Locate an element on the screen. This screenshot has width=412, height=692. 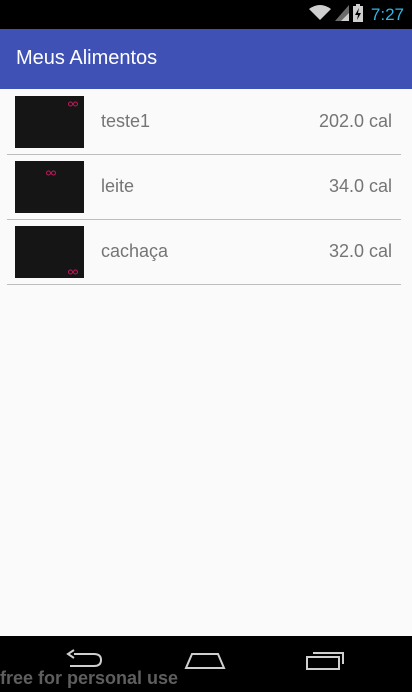
app-bar: Meus Alimentos is located at coordinates (206, 59).